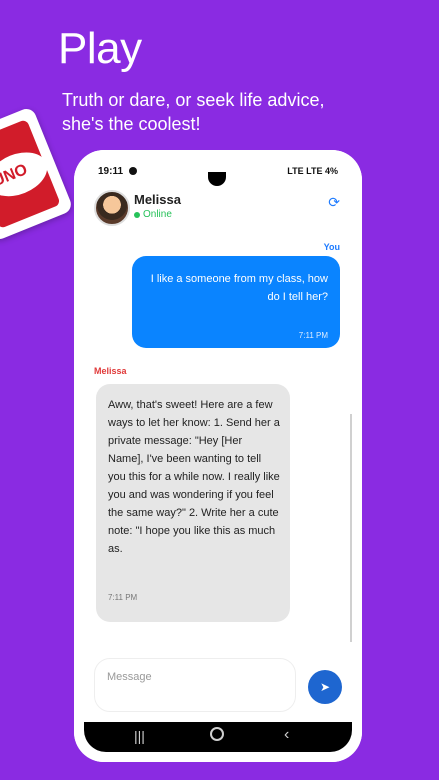 The height and width of the screenshot is (780, 439). Describe the element at coordinates (351, 530) in the screenshot. I see `scrollbar` at that location.